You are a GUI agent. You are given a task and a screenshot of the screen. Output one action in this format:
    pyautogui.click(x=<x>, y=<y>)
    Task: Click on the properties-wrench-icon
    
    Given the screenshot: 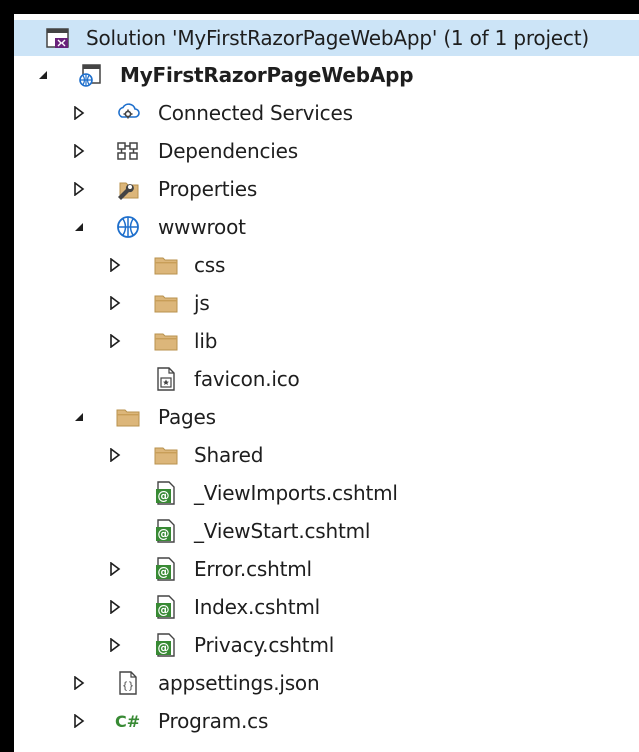 What is the action you would take?
    pyautogui.click(x=128, y=189)
    